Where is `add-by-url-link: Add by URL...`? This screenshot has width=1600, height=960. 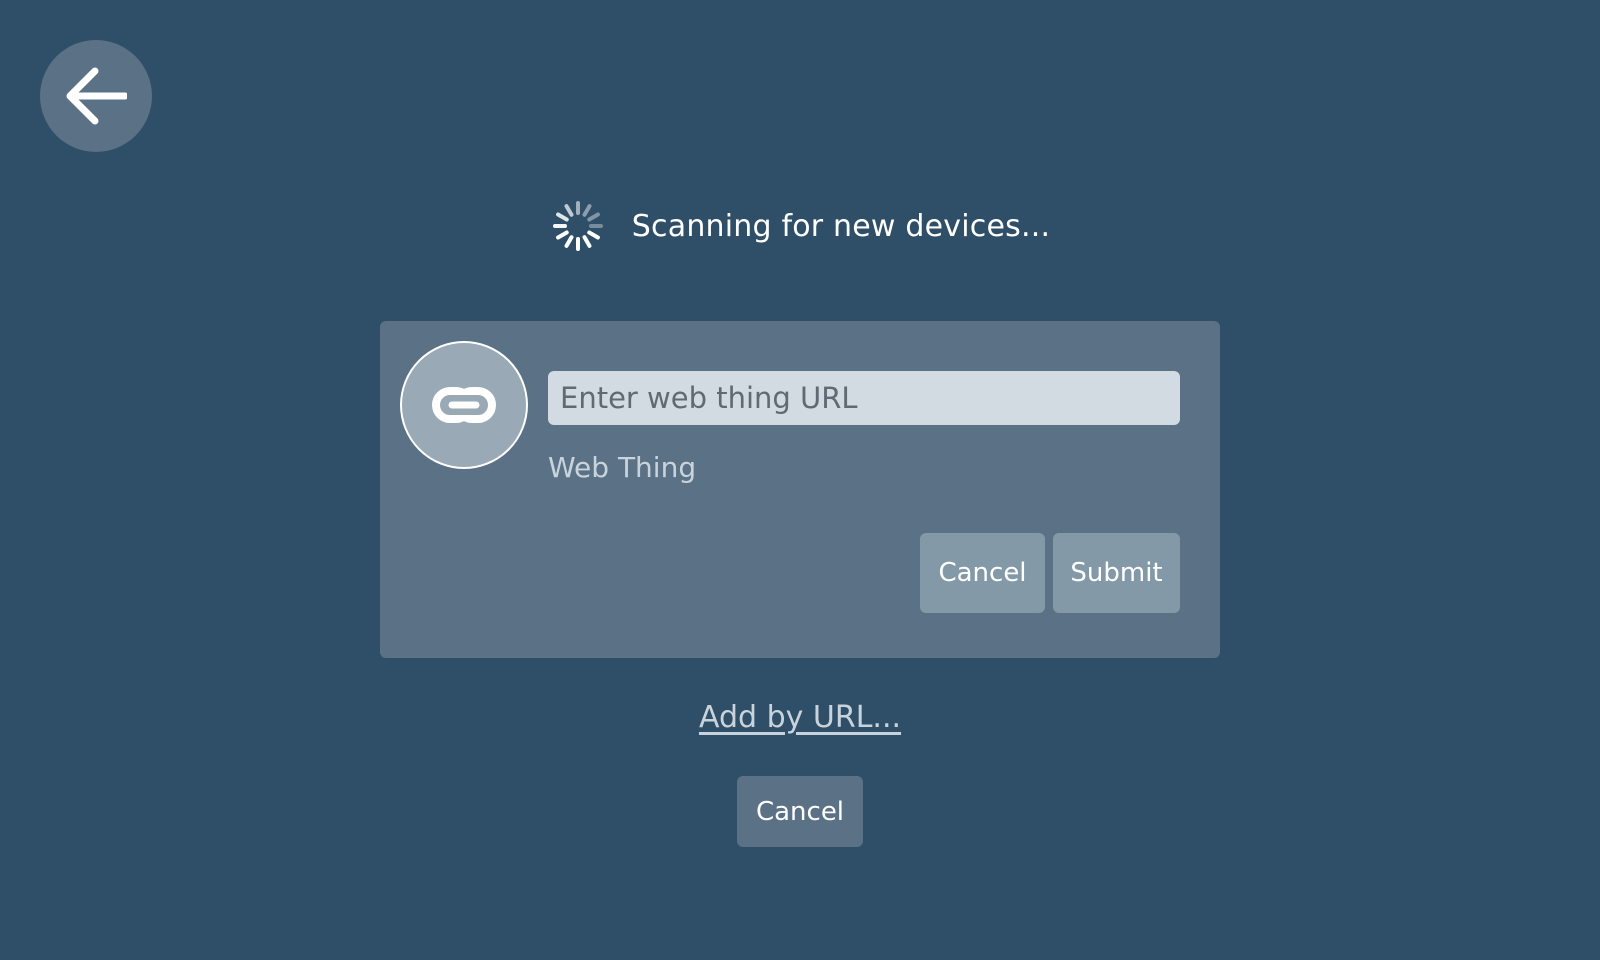 add-by-url-link: Add by URL... is located at coordinates (800, 717).